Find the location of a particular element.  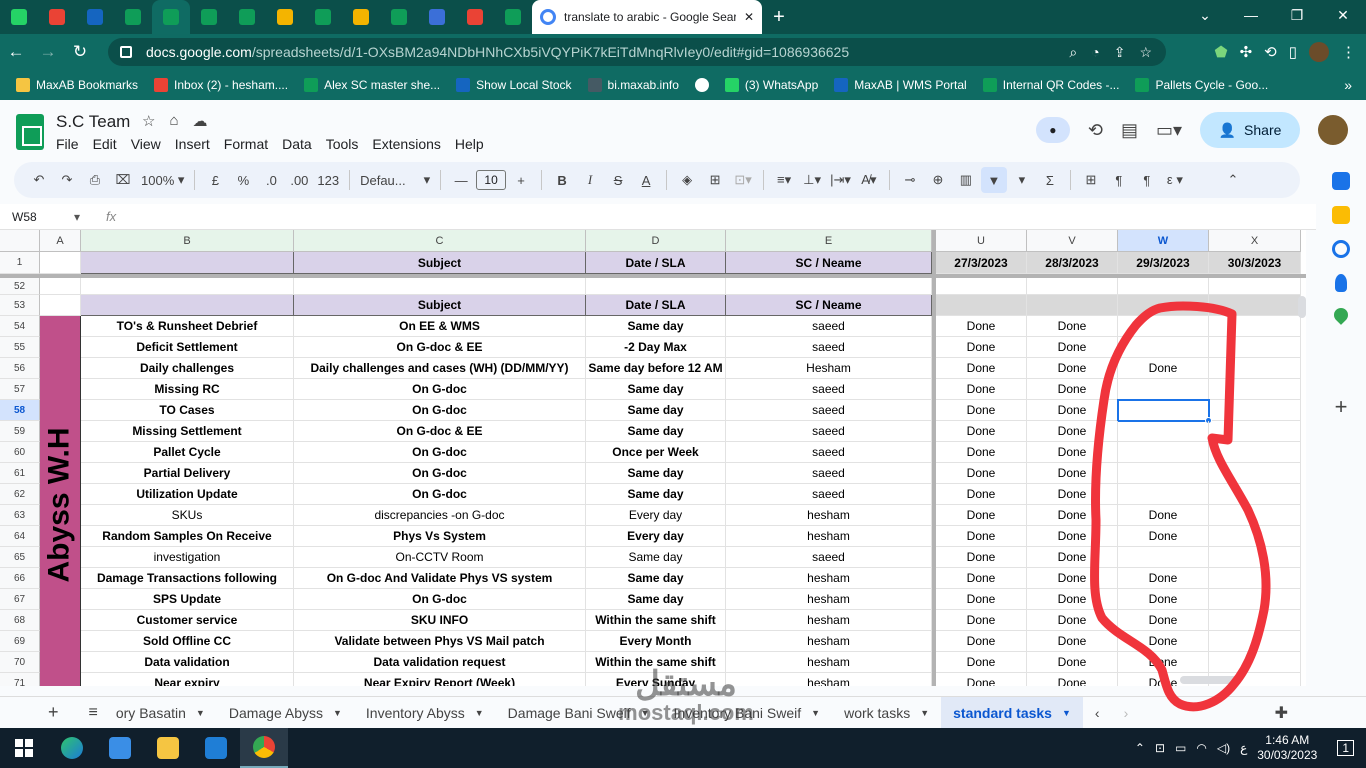

column-header-v: V is located at coordinates (1072, 241).